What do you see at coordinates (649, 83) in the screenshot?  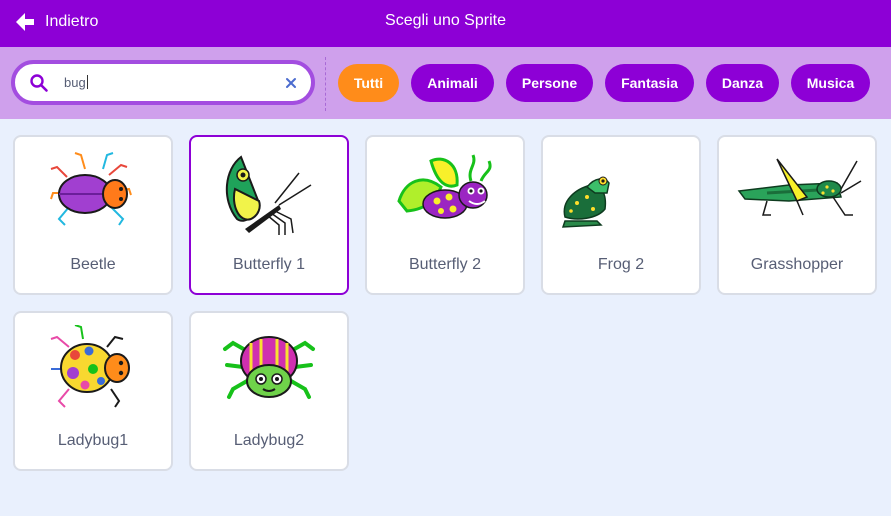 I see `tag-fantasia: Fantasia` at bounding box center [649, 83].